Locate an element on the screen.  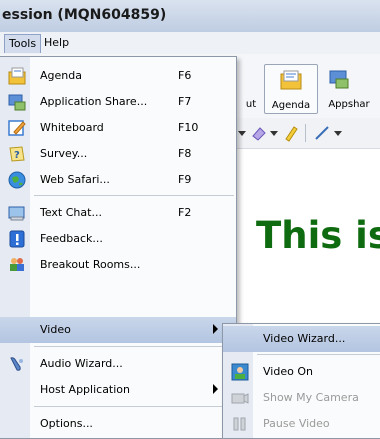
toolbar-partial-button: ut is located at coordinates (251, 88).